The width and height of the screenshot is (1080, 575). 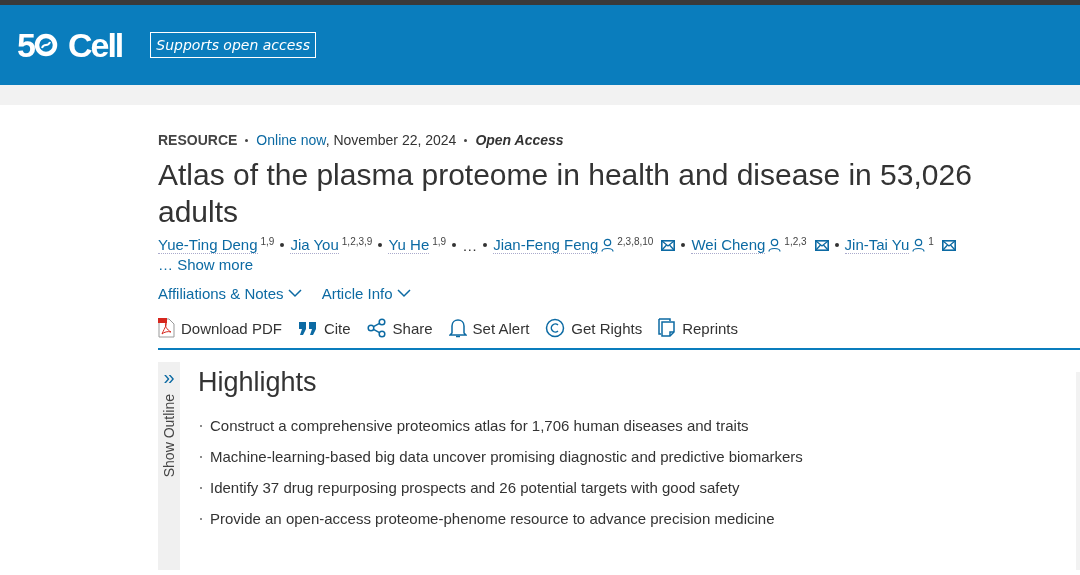 I want to click on expand-toggle: Affiliations & Notes, so click(x=230, y=293).